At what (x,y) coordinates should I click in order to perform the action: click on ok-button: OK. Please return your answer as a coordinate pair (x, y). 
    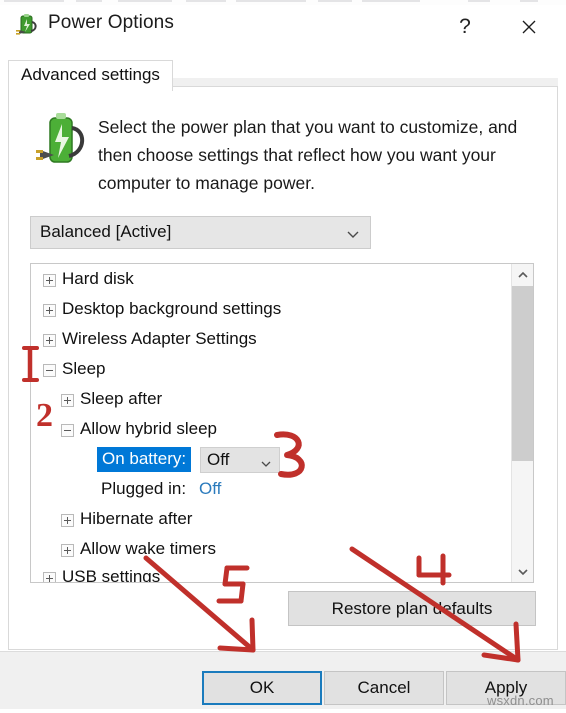
    Looking at the image, I should click on (262, 688).